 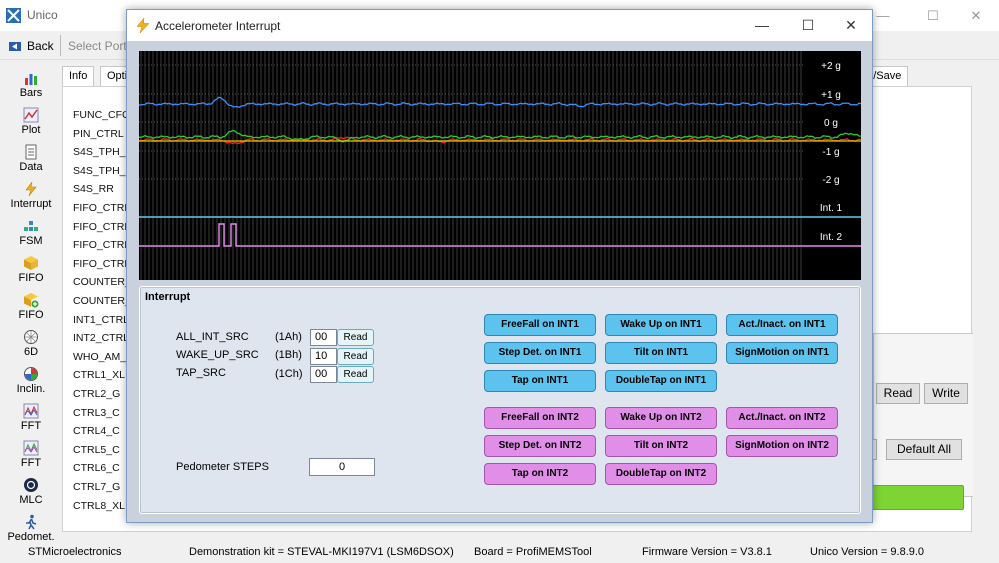 I want to click on nav-item-bars: Bars, so click(x=31, y=86).